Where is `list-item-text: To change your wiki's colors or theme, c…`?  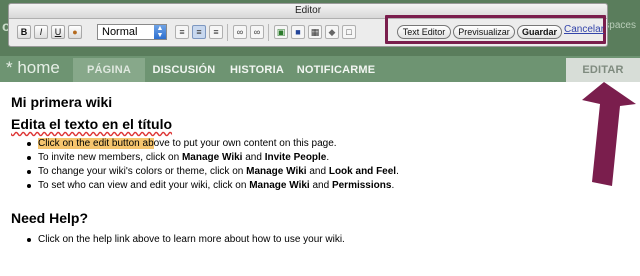 list-item-text: To change your wiki's colors or theme, c… is located at coordinates (142, 171).